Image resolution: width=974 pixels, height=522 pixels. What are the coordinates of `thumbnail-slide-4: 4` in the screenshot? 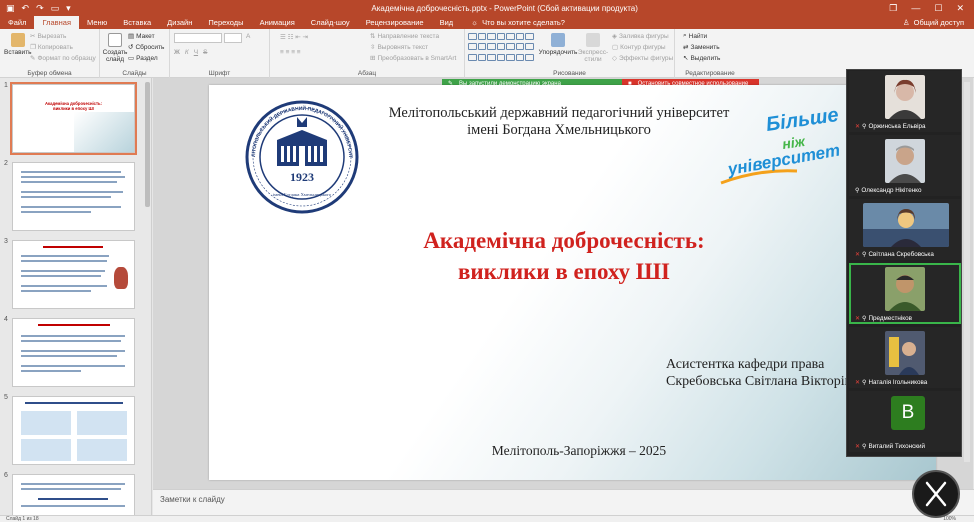 It's located at (75, 349).